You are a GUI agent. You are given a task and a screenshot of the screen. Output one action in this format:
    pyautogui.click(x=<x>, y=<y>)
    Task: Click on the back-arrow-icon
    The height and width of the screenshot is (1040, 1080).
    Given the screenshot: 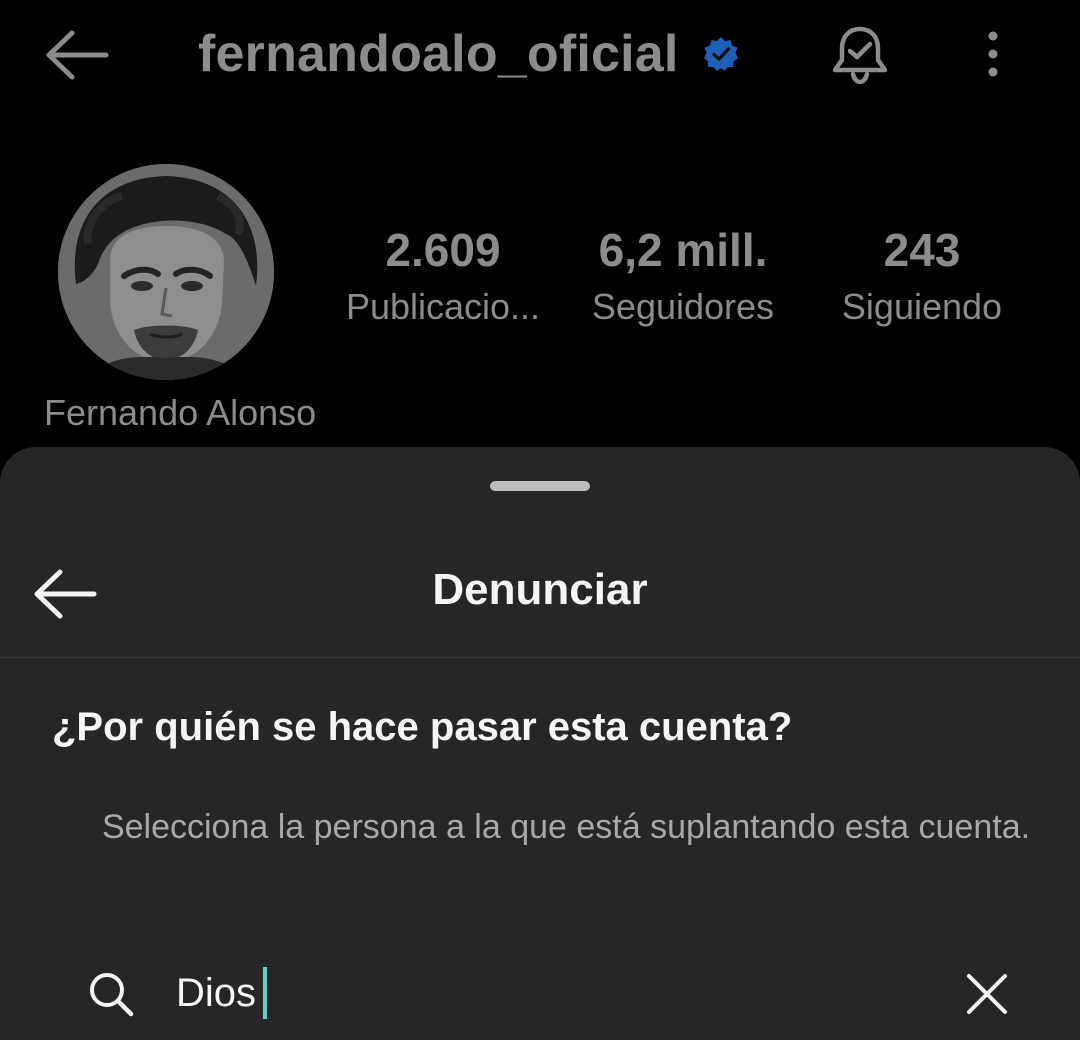 What is the action you would take?
    pyautogui.click(x=77, y=55)
    